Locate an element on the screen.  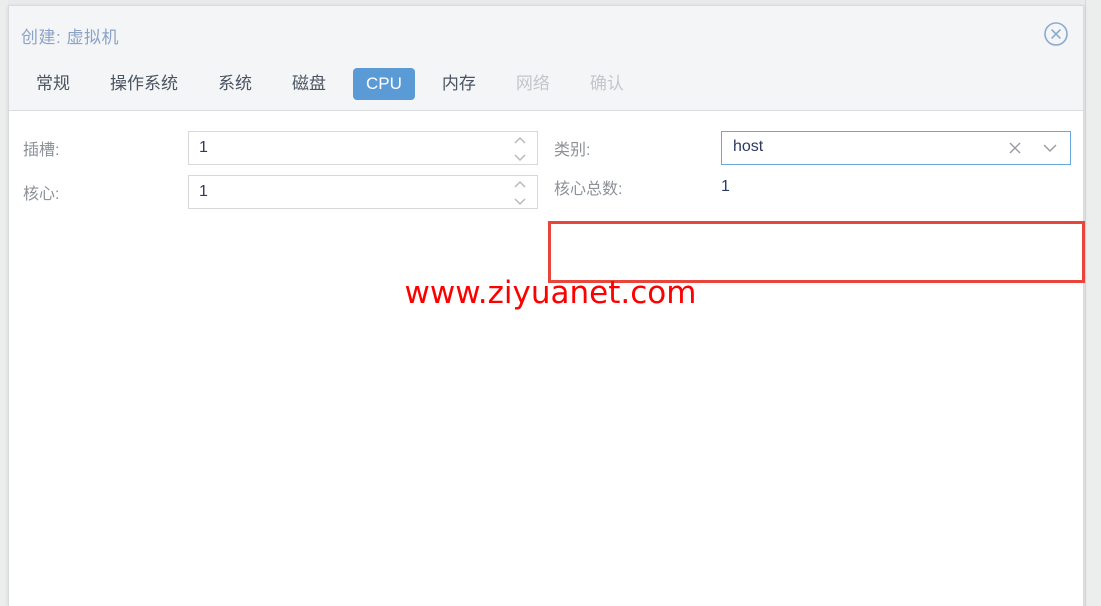
cores-input-wrapper is located at coordinates (363, 192).